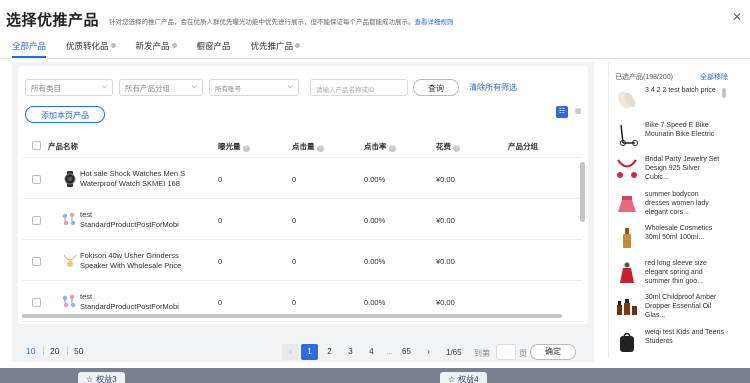  Describe the element at coordinates (86, 296) in the screenshot. I see `product-name-line: test` at that location.